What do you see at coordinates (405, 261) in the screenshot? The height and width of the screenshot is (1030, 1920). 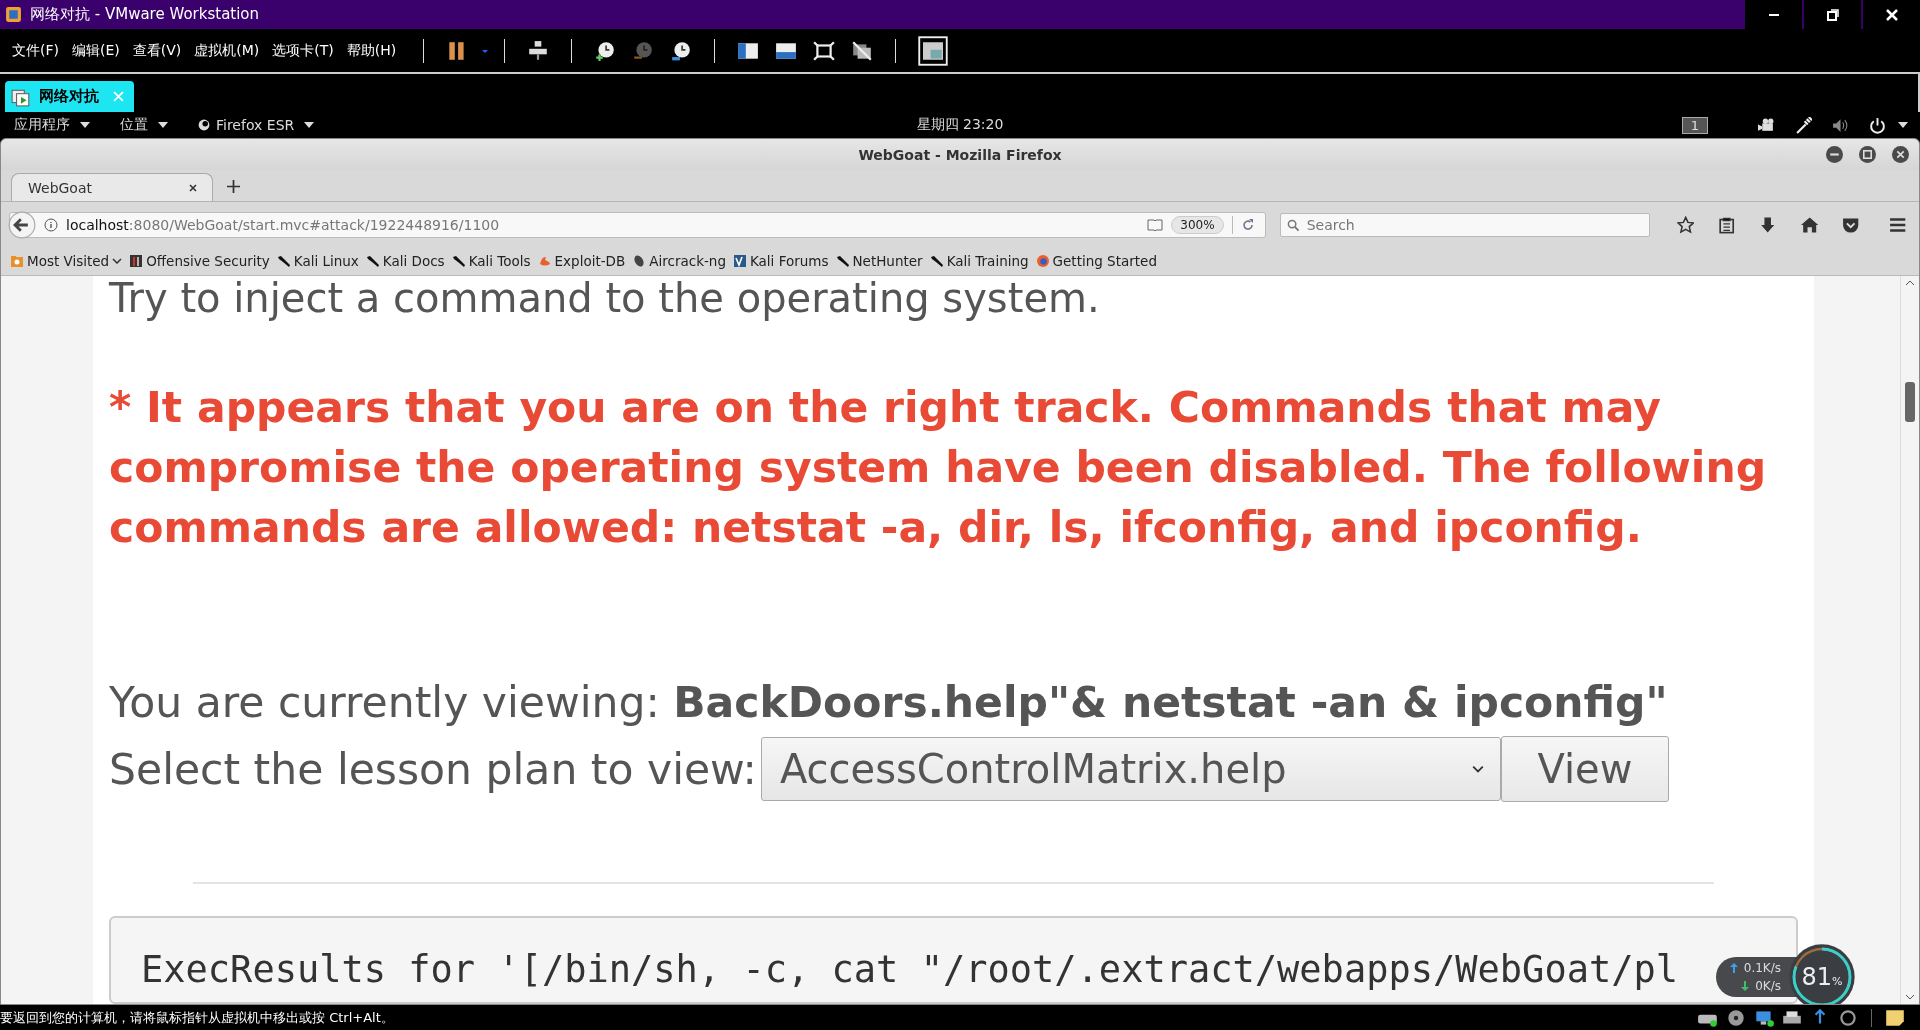 I see `bookmark-item: Kali Docs` at bounding box center [405, 261].